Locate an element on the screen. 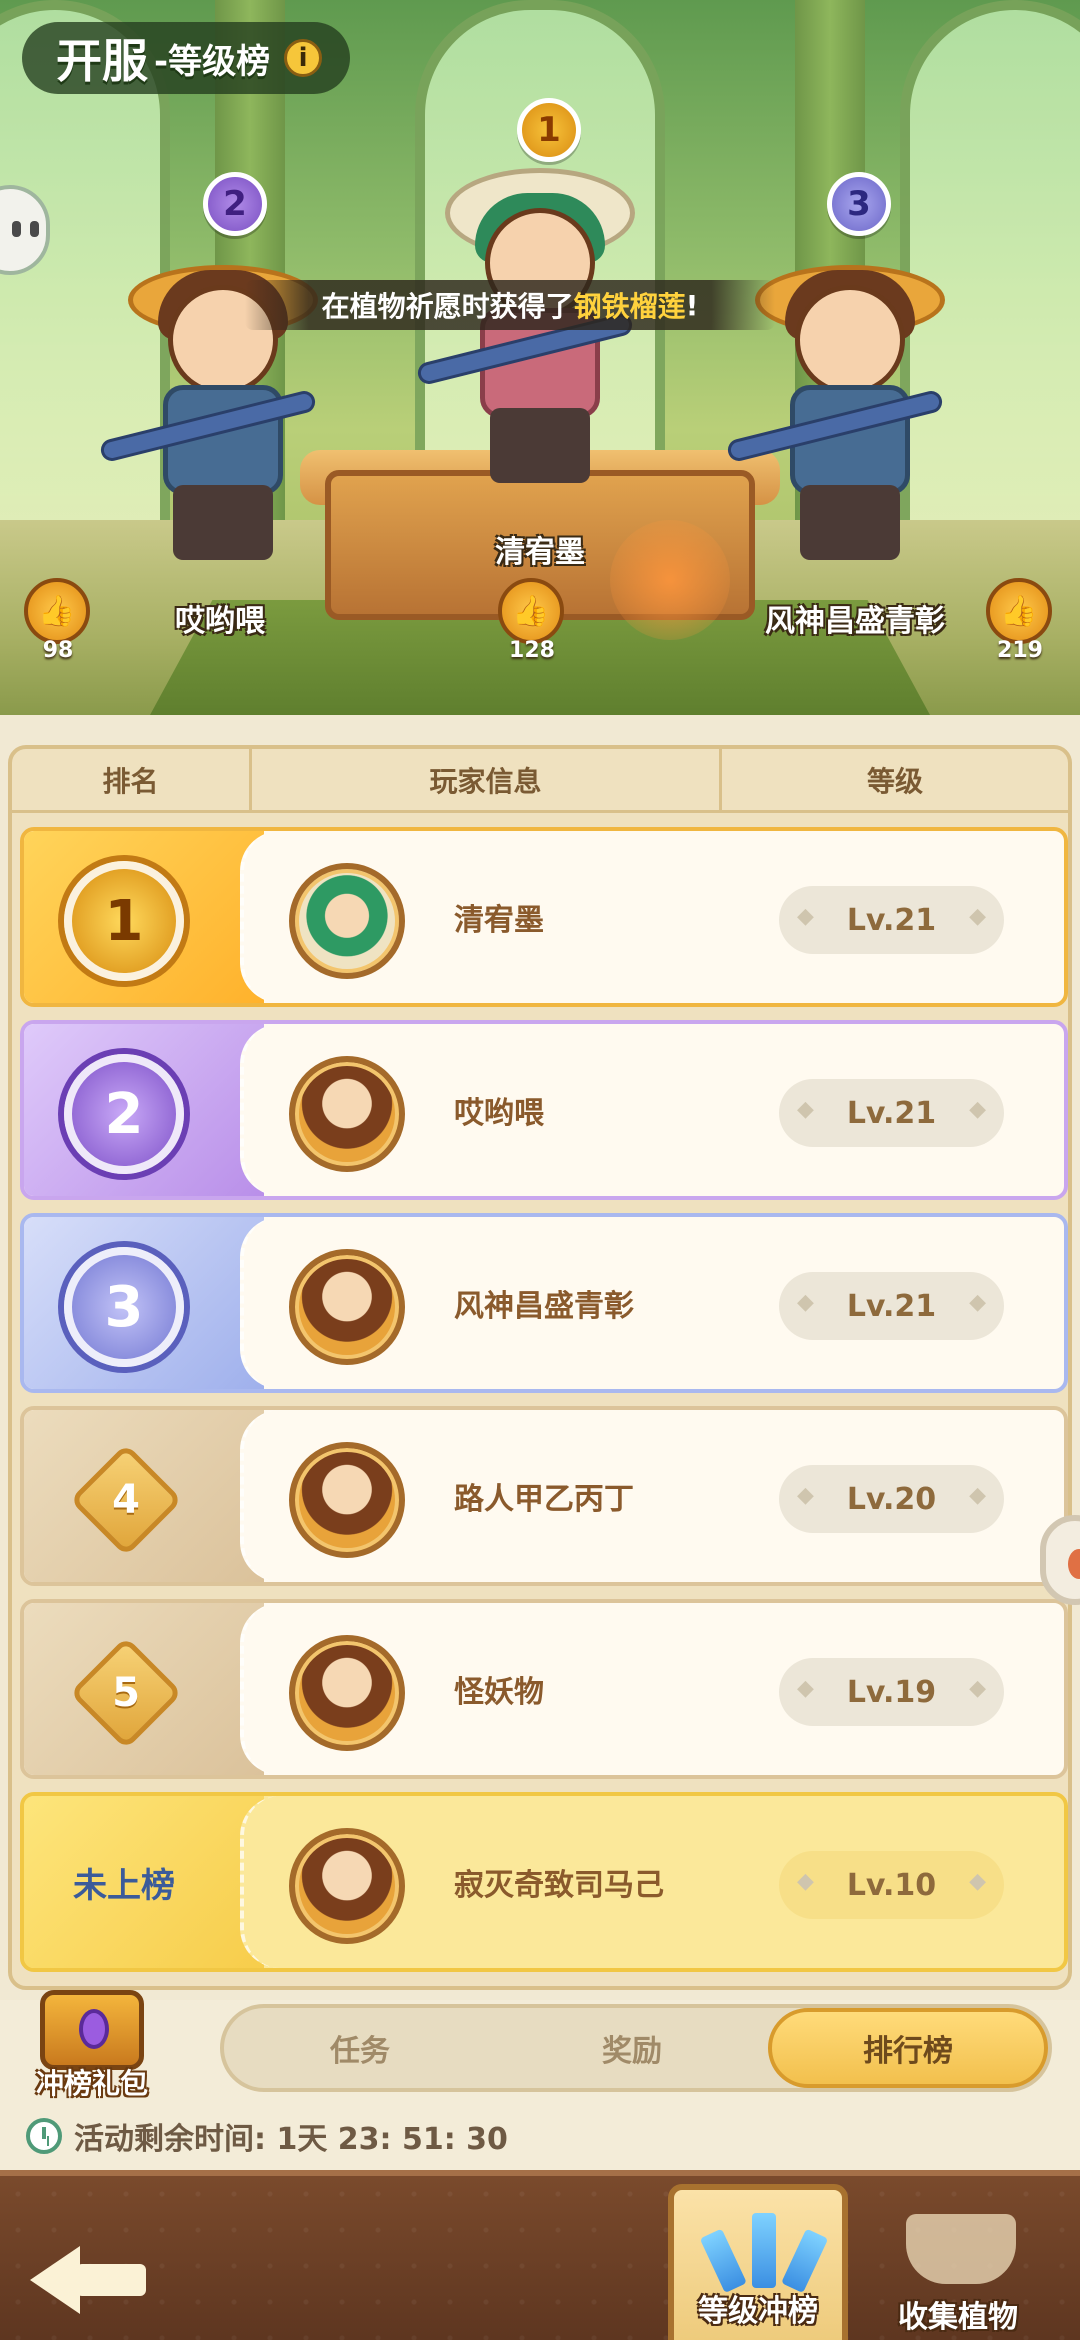  table-row: 1 清宥墨 Lv.21 is located at coordinates (544, 917).